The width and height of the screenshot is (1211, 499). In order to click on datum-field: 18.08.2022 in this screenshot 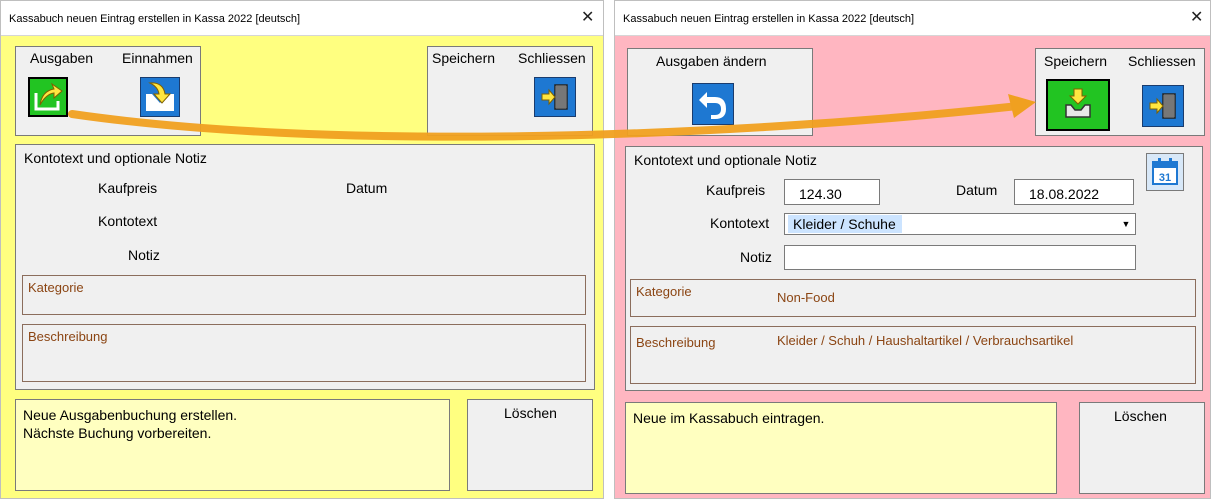, I will do `click(1074, 192)`.